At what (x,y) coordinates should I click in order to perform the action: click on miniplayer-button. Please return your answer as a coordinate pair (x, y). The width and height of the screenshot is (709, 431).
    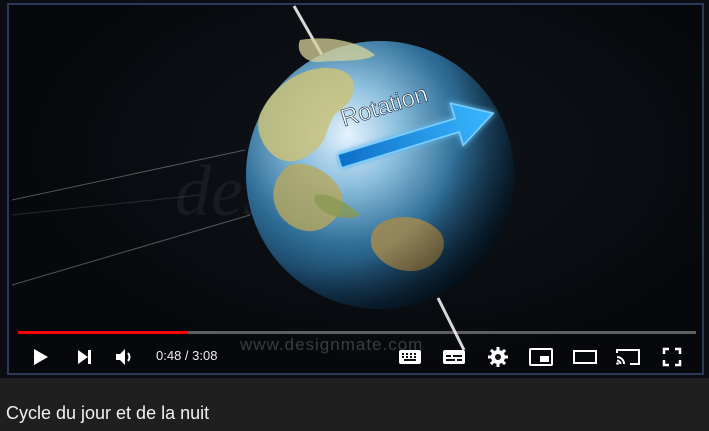
    Looking at the image, I should click on (541, 357).